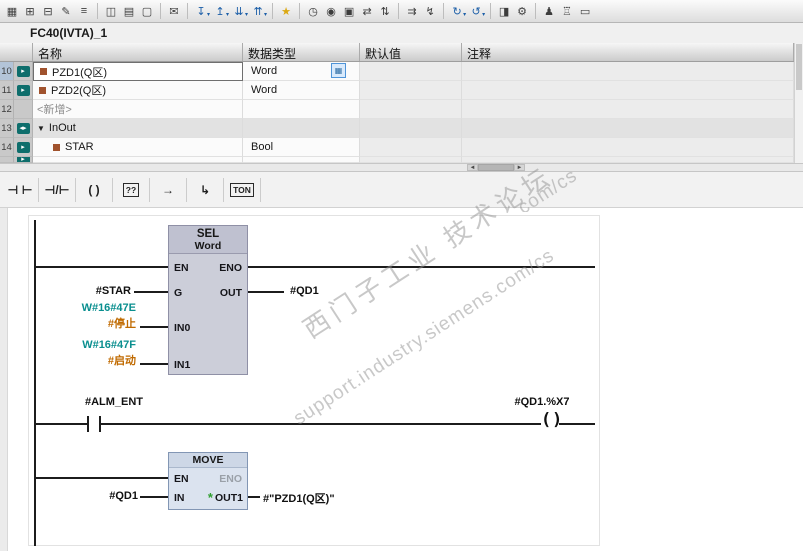 This screenshot has width=803, height=551. I want to click on operand-in1-symbol: #启动, so click(93, 360).